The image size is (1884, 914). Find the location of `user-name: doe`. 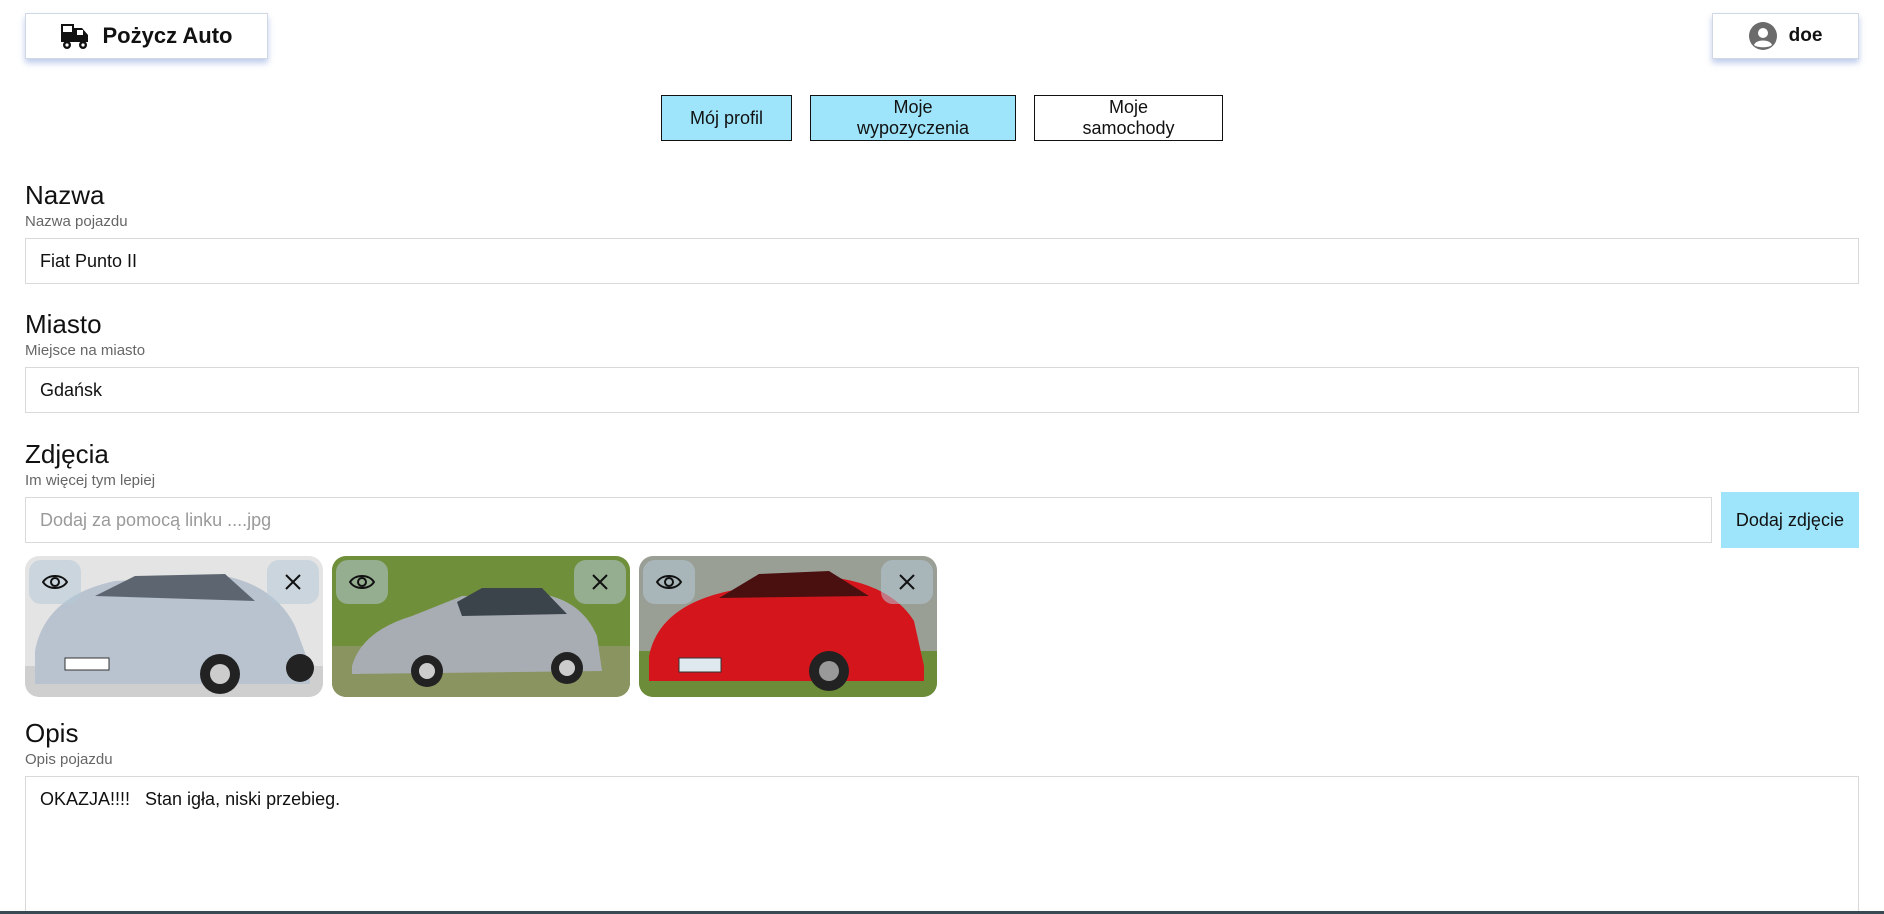

user-name: doe is located at coordinates (1805, 35).